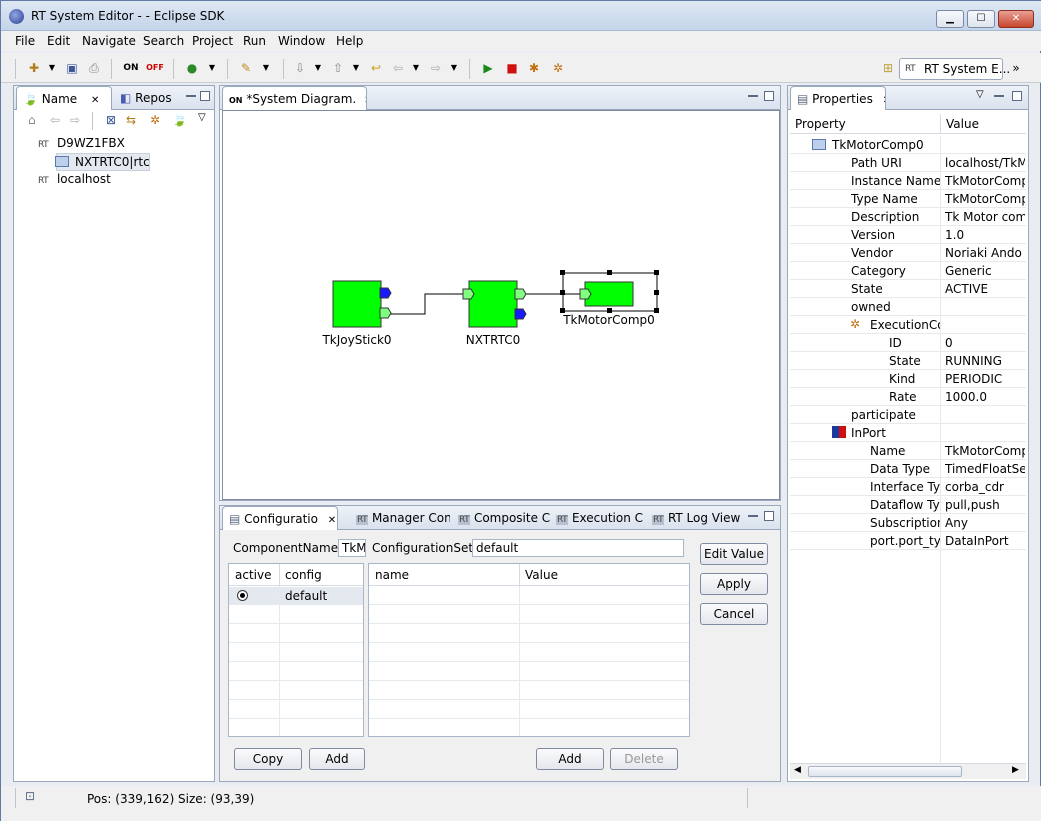 This screenshot has width=1041, height=821. Describe the element at coordinates (426, 304) in the screenshot. I see `connection-joystick-nxt` at that location.